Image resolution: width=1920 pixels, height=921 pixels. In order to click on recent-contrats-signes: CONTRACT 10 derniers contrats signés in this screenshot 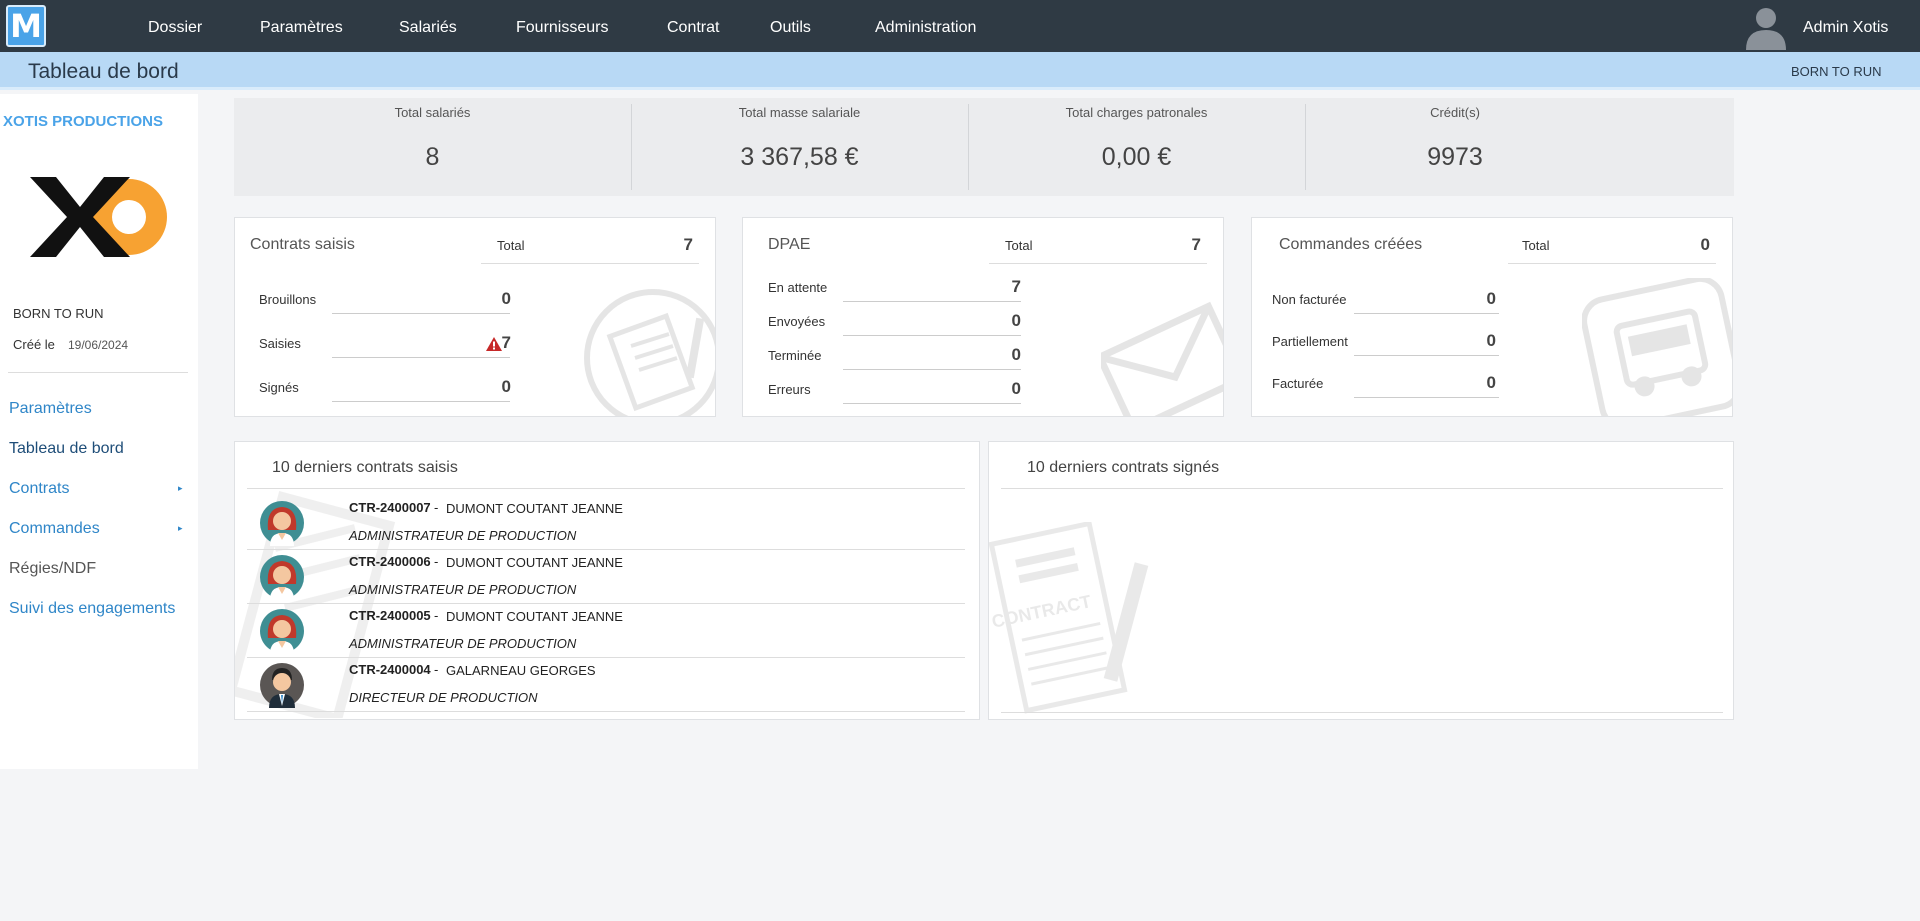, I will do `click(1361, 580)`.